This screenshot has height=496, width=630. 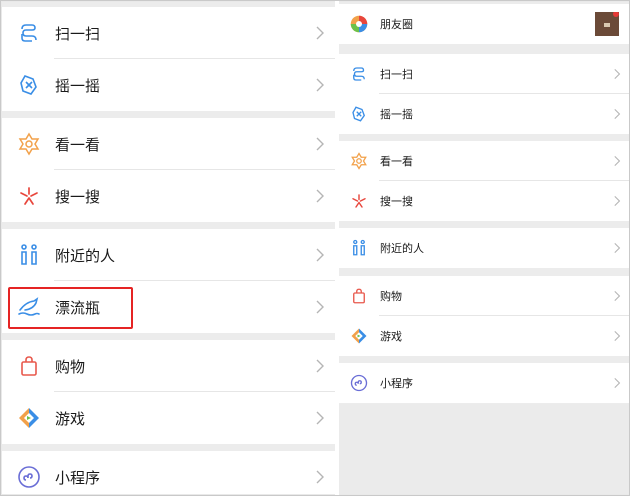 What do you see at coordinates (78, 307) in the screenshot?
I see `menu-item-label: 漂流瓶` at bounding box center [78, 307].